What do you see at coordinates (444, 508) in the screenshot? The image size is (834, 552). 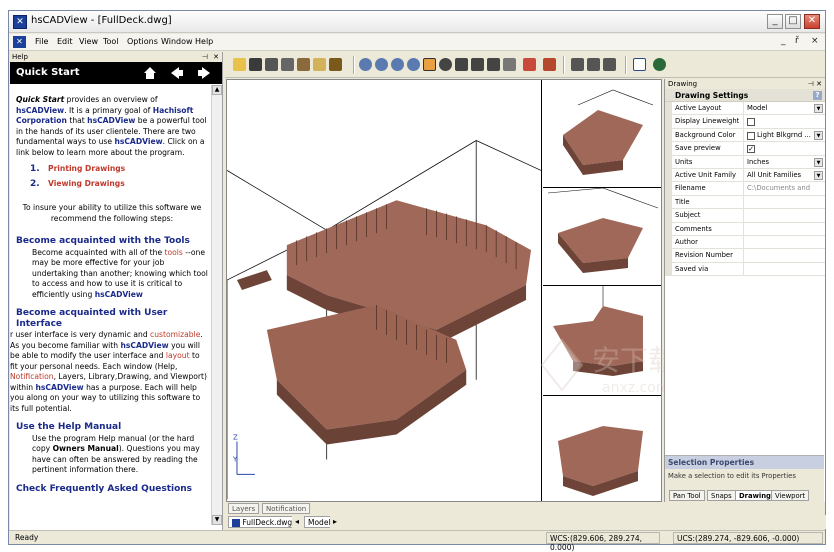 I see `viewport-tab-strip: Layers Notification` at bounding box center [444, 508].